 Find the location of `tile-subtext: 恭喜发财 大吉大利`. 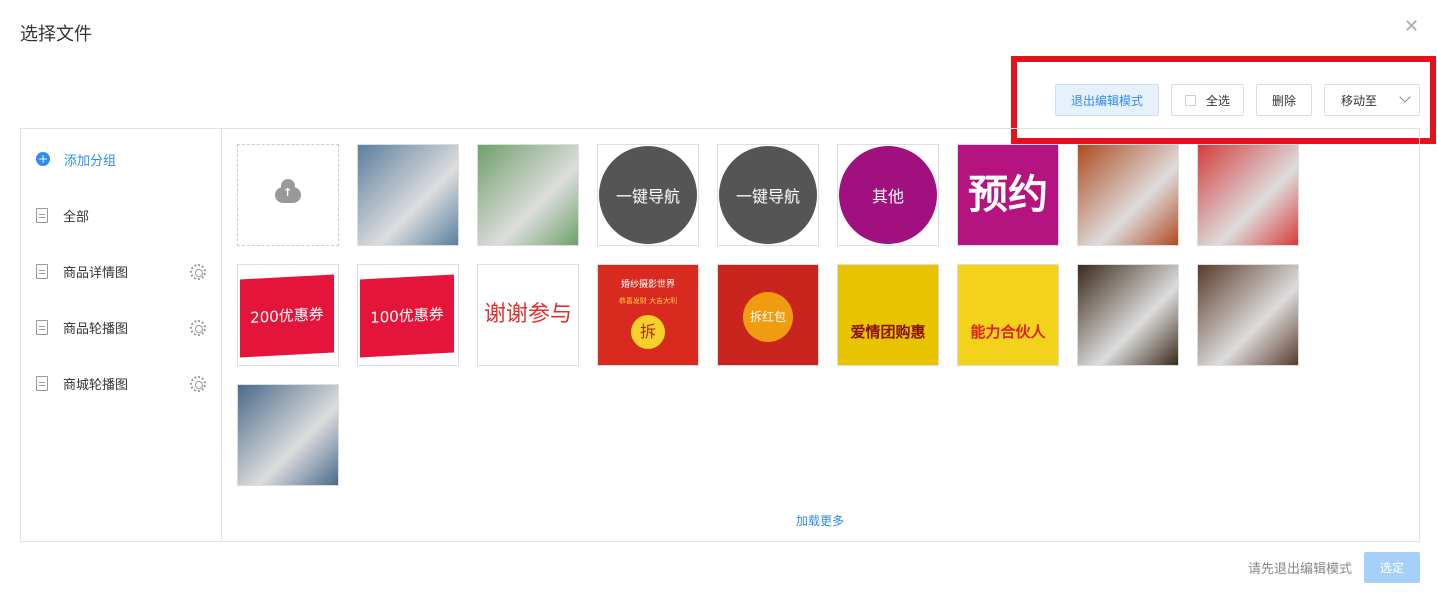

tile-subtext: 恭喜发财 大吉大利 is located at coordinates (648, 301).